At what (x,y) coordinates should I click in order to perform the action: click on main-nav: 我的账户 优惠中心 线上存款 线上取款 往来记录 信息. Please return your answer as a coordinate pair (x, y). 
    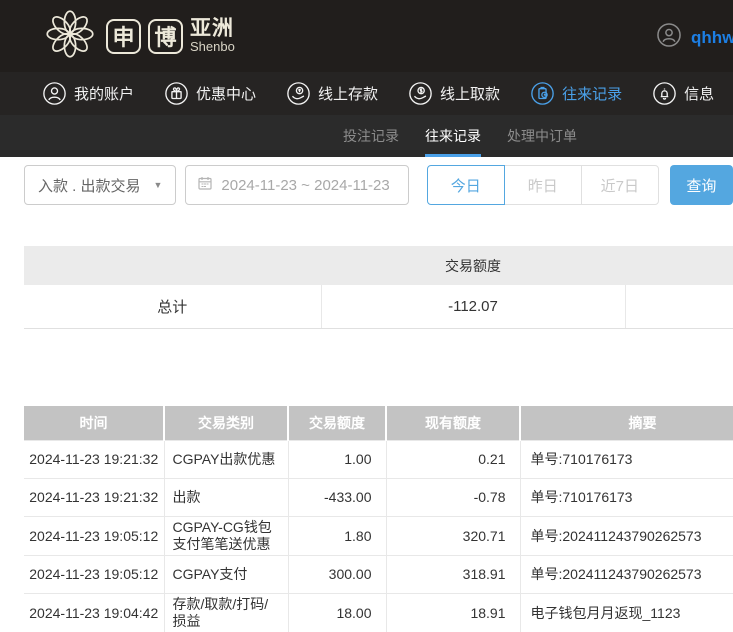
    Looking at the image, I should click on (366, 93).